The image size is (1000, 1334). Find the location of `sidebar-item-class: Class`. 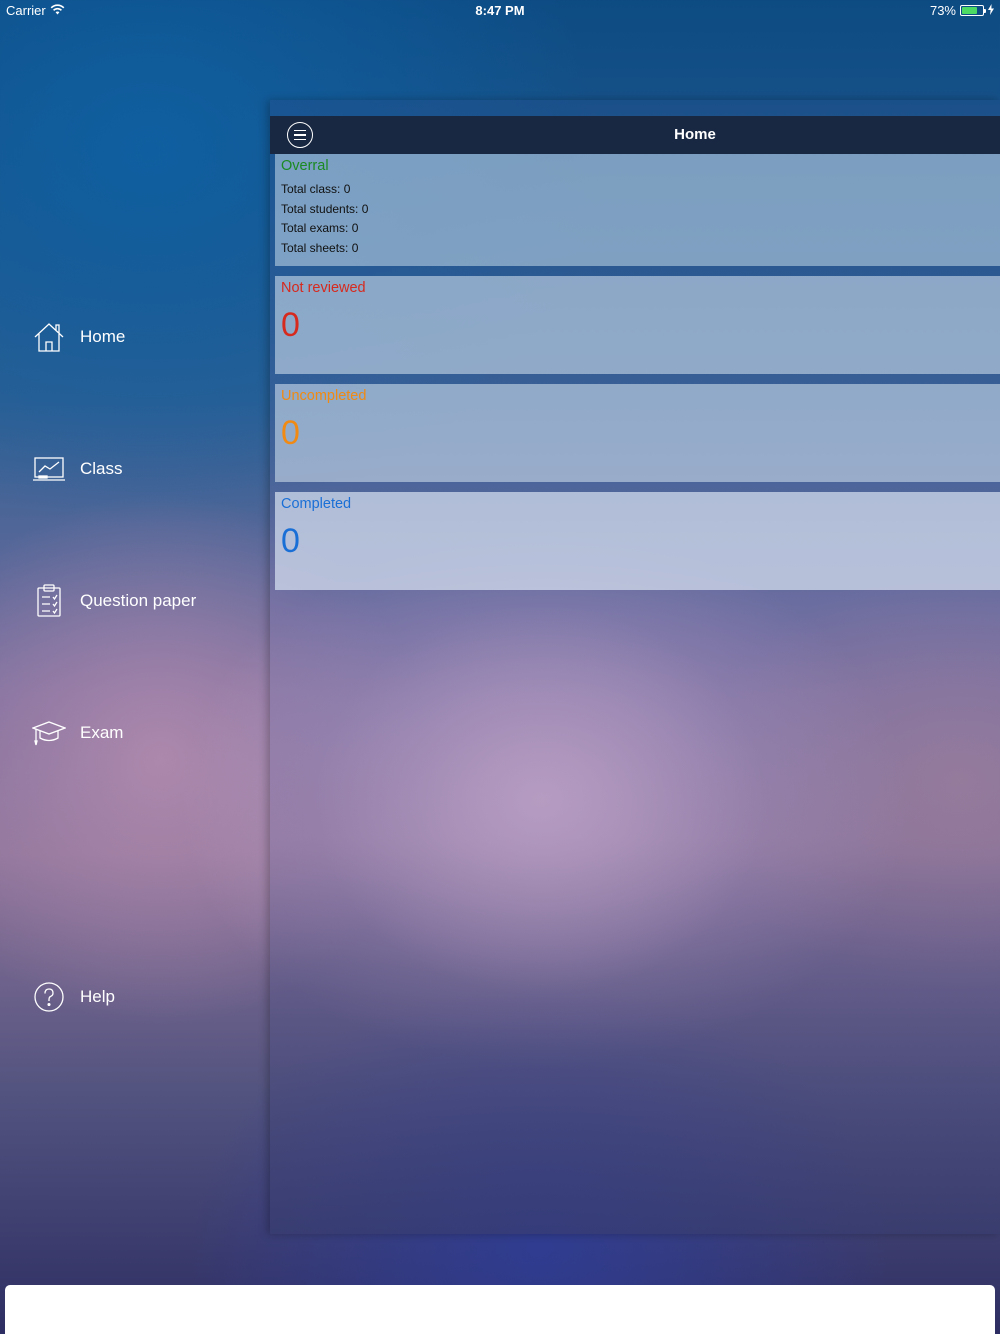

sidebar-item-class: Class is located at coordinates (77, 469).